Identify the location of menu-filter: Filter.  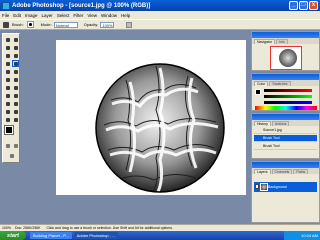
(78, 15).